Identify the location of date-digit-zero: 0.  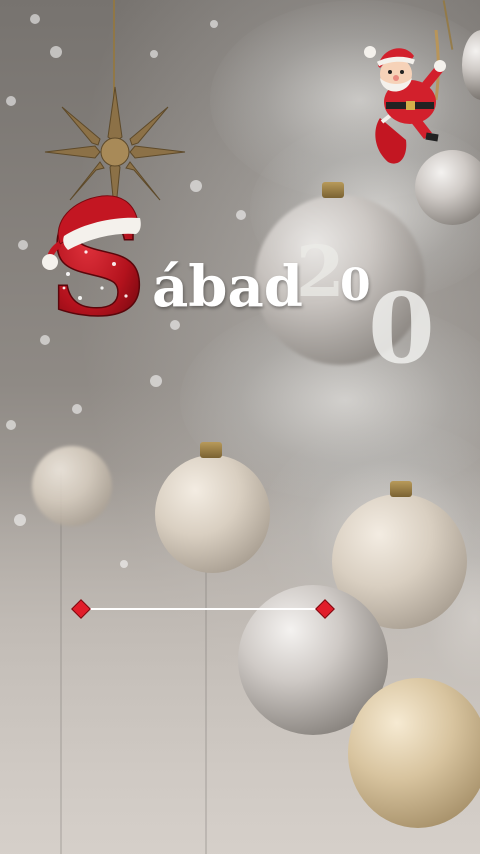
(401, 328).